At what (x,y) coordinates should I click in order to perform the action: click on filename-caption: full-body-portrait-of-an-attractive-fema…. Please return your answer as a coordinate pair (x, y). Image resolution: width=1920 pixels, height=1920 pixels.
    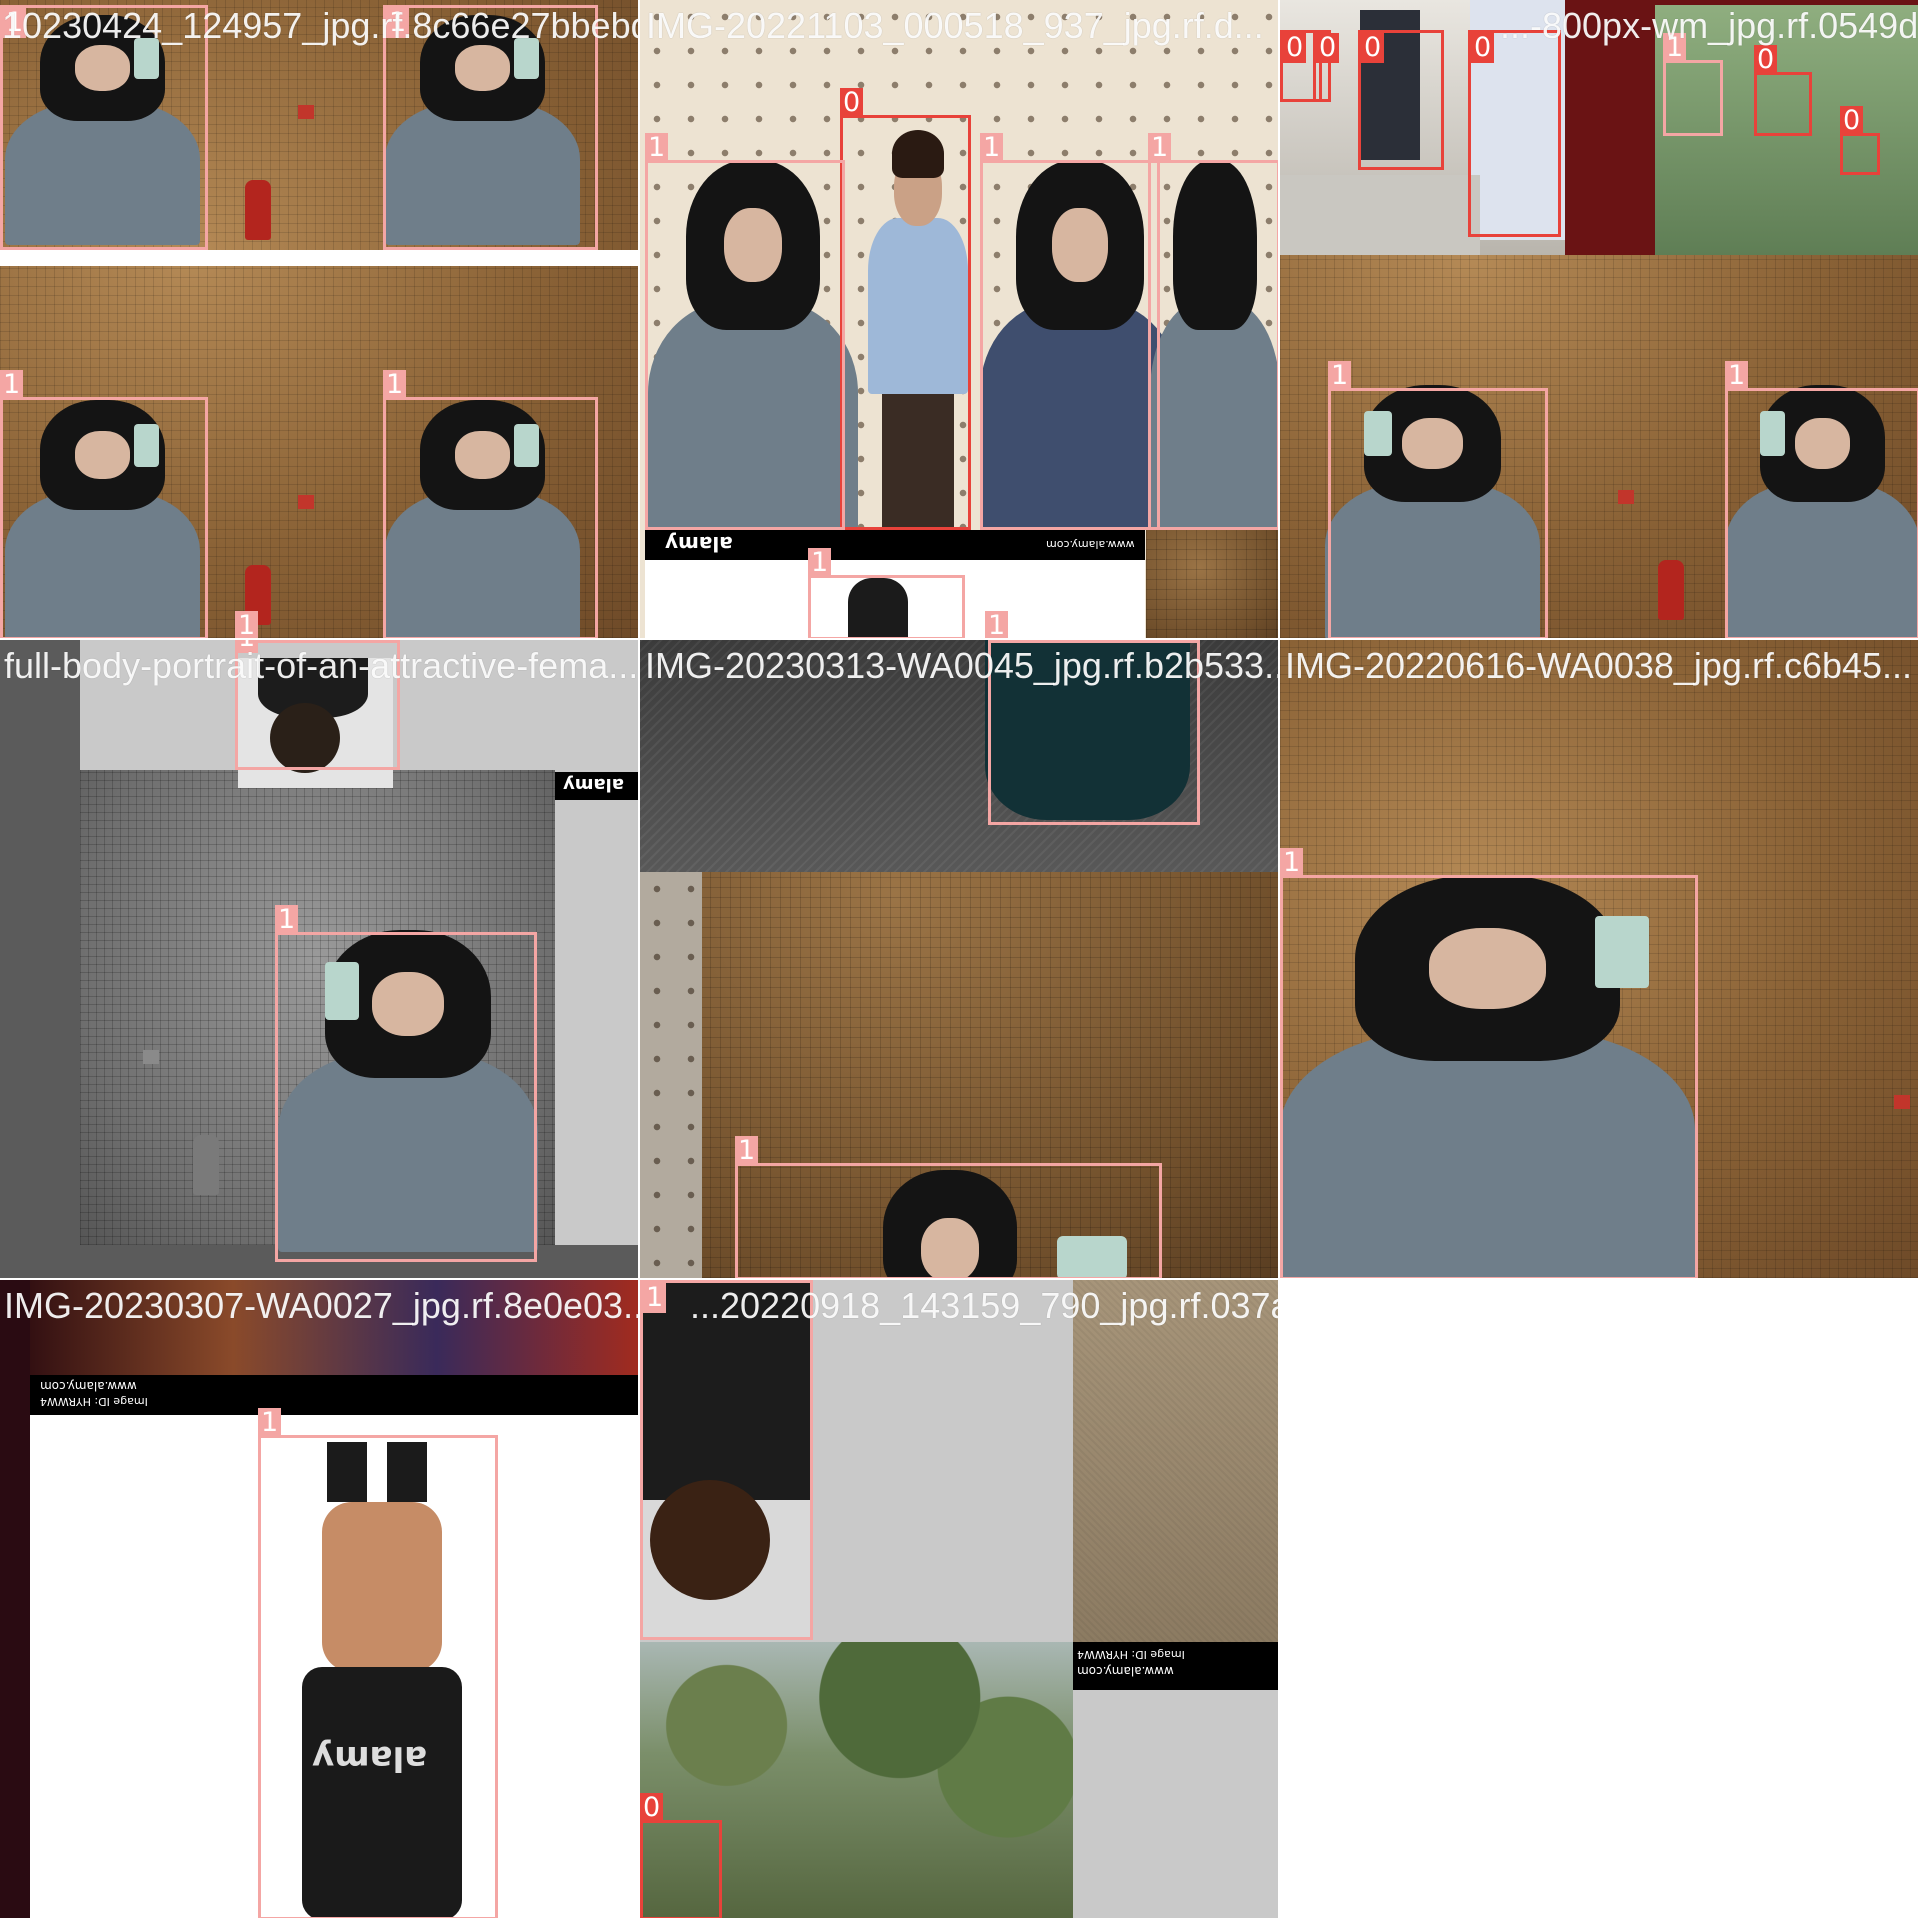
    Looking at the image, I should click on (321, 665).